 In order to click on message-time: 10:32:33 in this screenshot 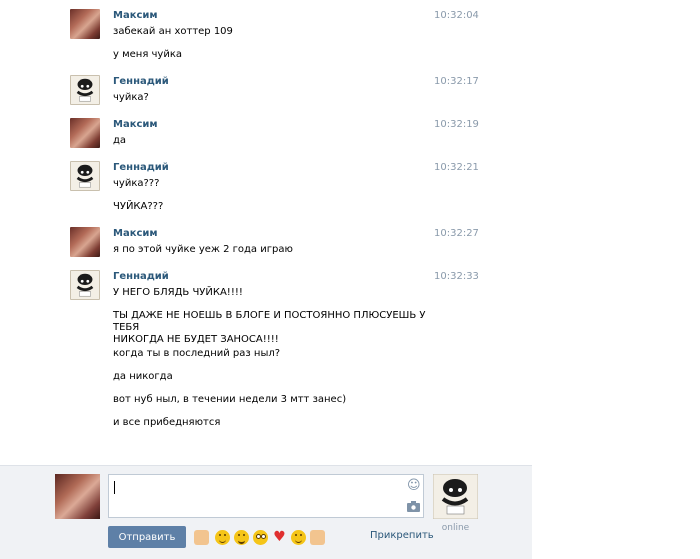, I will do `click(456, 276)`.